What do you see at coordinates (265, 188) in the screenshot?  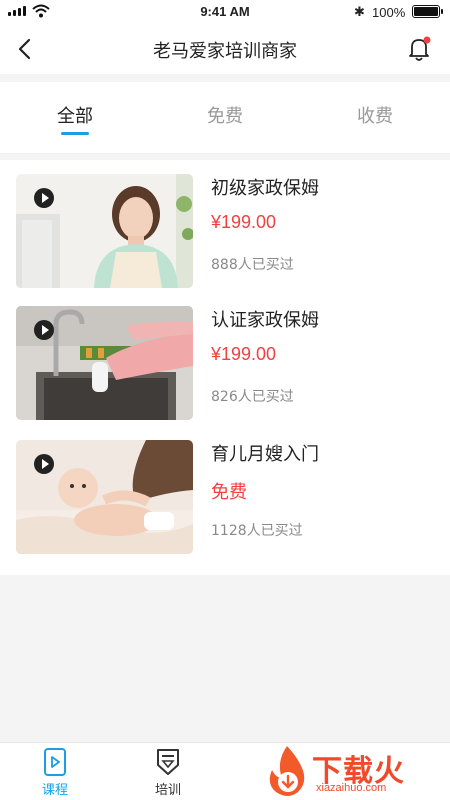 I see `course-name: 初级家政保姆` at bounding box center [265, 188].